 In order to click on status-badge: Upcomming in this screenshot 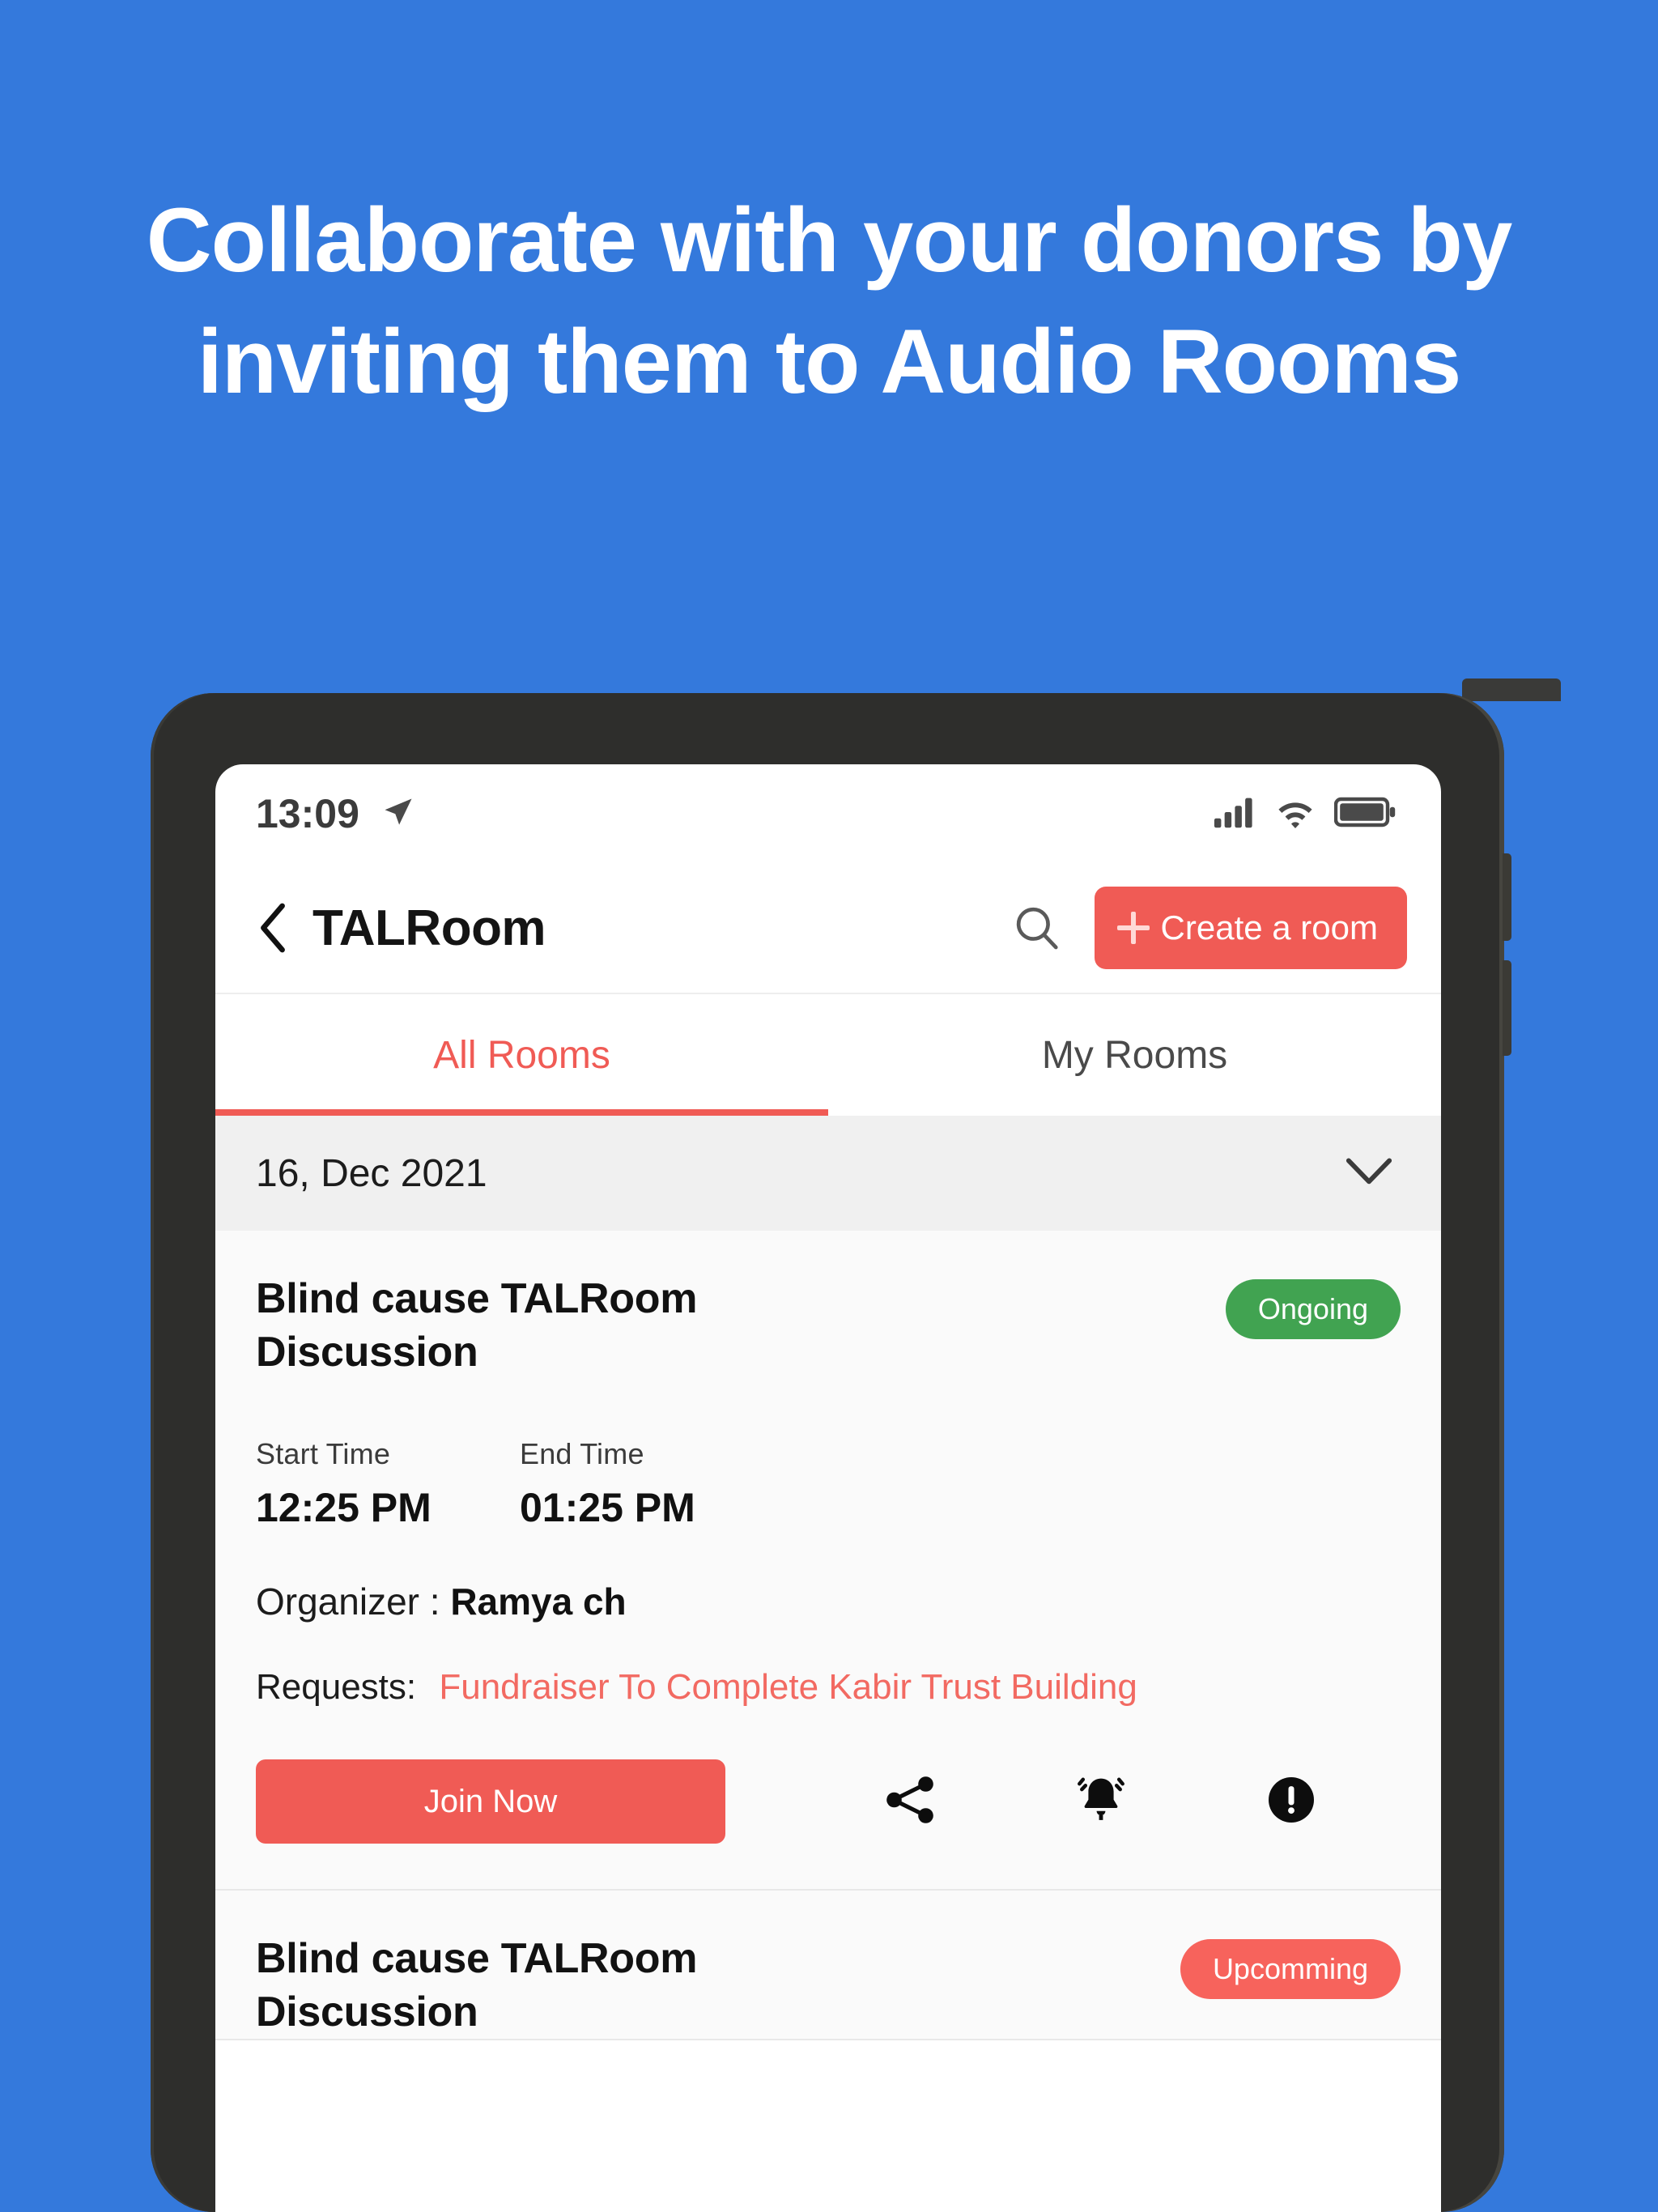, I will do `click(1290, 1970)`.